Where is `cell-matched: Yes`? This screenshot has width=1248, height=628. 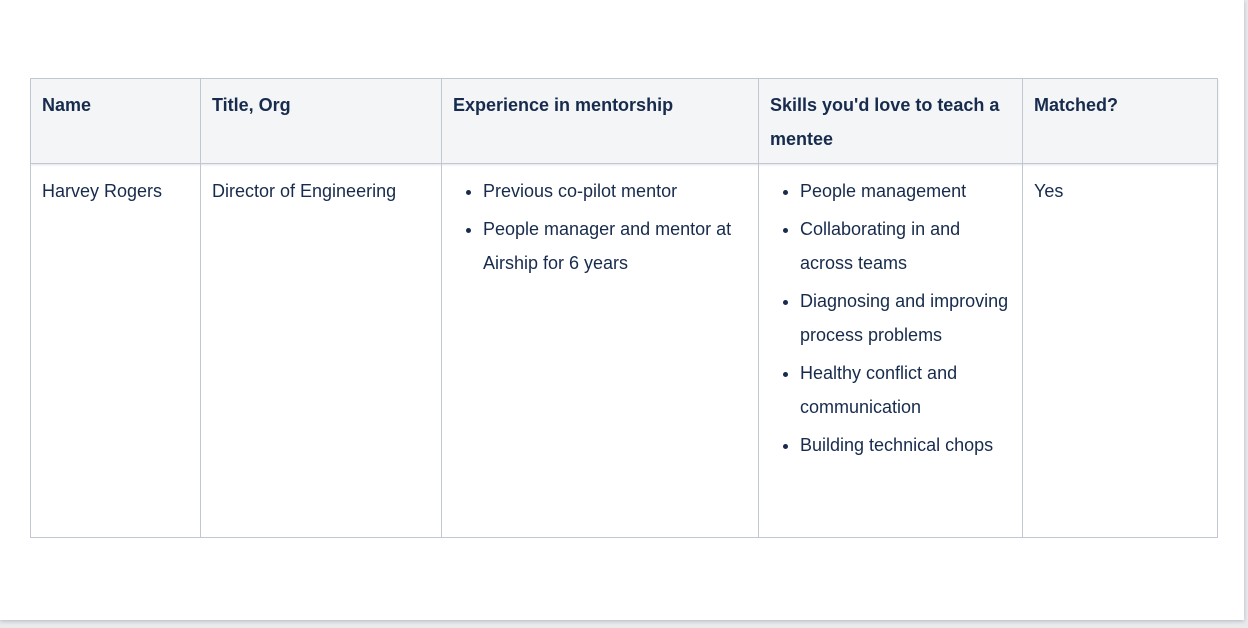
cell-matched: Yes is located at coordinates (1120, 350).